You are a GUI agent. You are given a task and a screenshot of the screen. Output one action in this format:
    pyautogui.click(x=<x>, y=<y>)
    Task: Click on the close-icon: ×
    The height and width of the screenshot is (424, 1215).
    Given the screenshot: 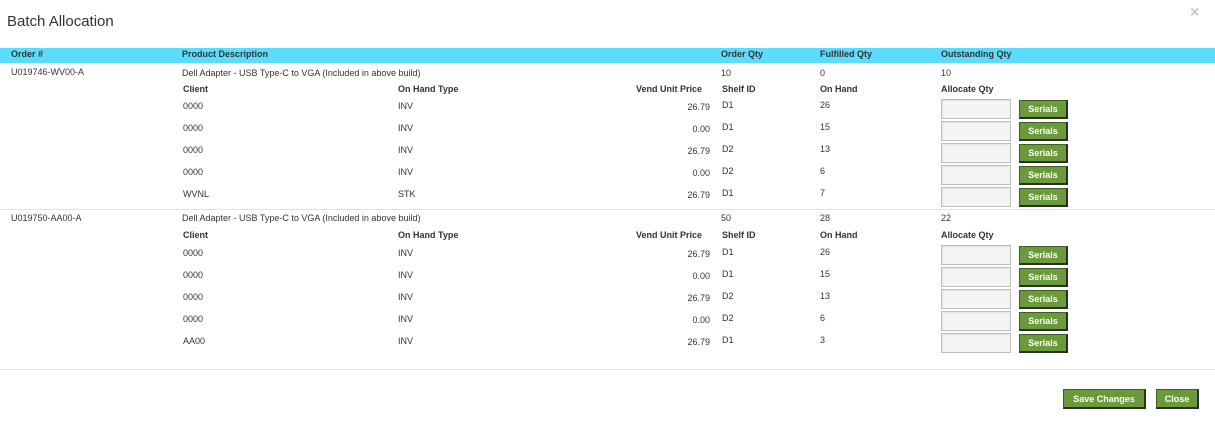 What is the action you would take?
    pyautogui.click(x=1194, y=13)
    